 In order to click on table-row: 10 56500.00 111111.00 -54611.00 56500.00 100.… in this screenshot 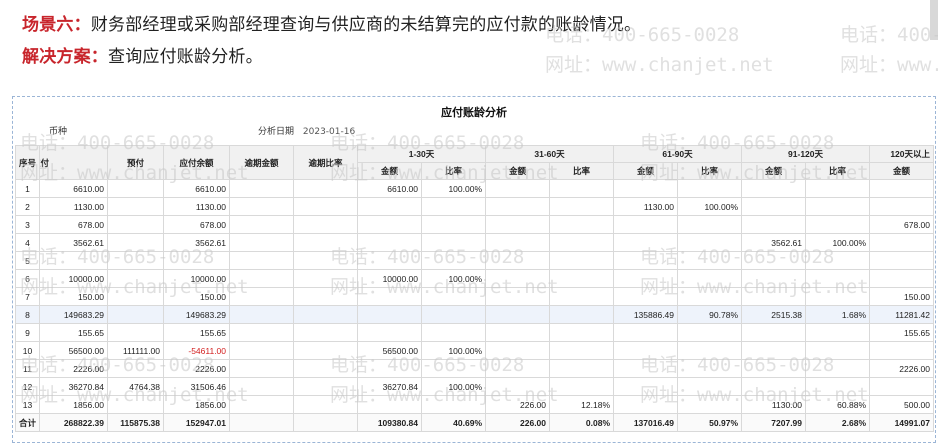, I will do `click(474, 350)`.